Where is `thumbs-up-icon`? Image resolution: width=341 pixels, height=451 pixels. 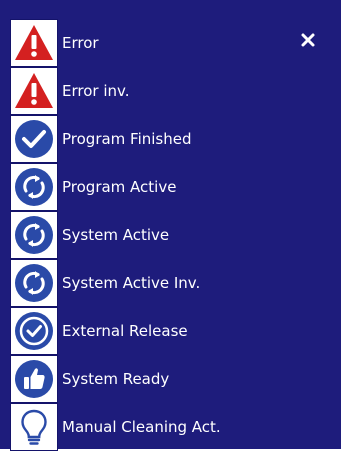 thumbs-up-icon is located at coordinates (34, 379).